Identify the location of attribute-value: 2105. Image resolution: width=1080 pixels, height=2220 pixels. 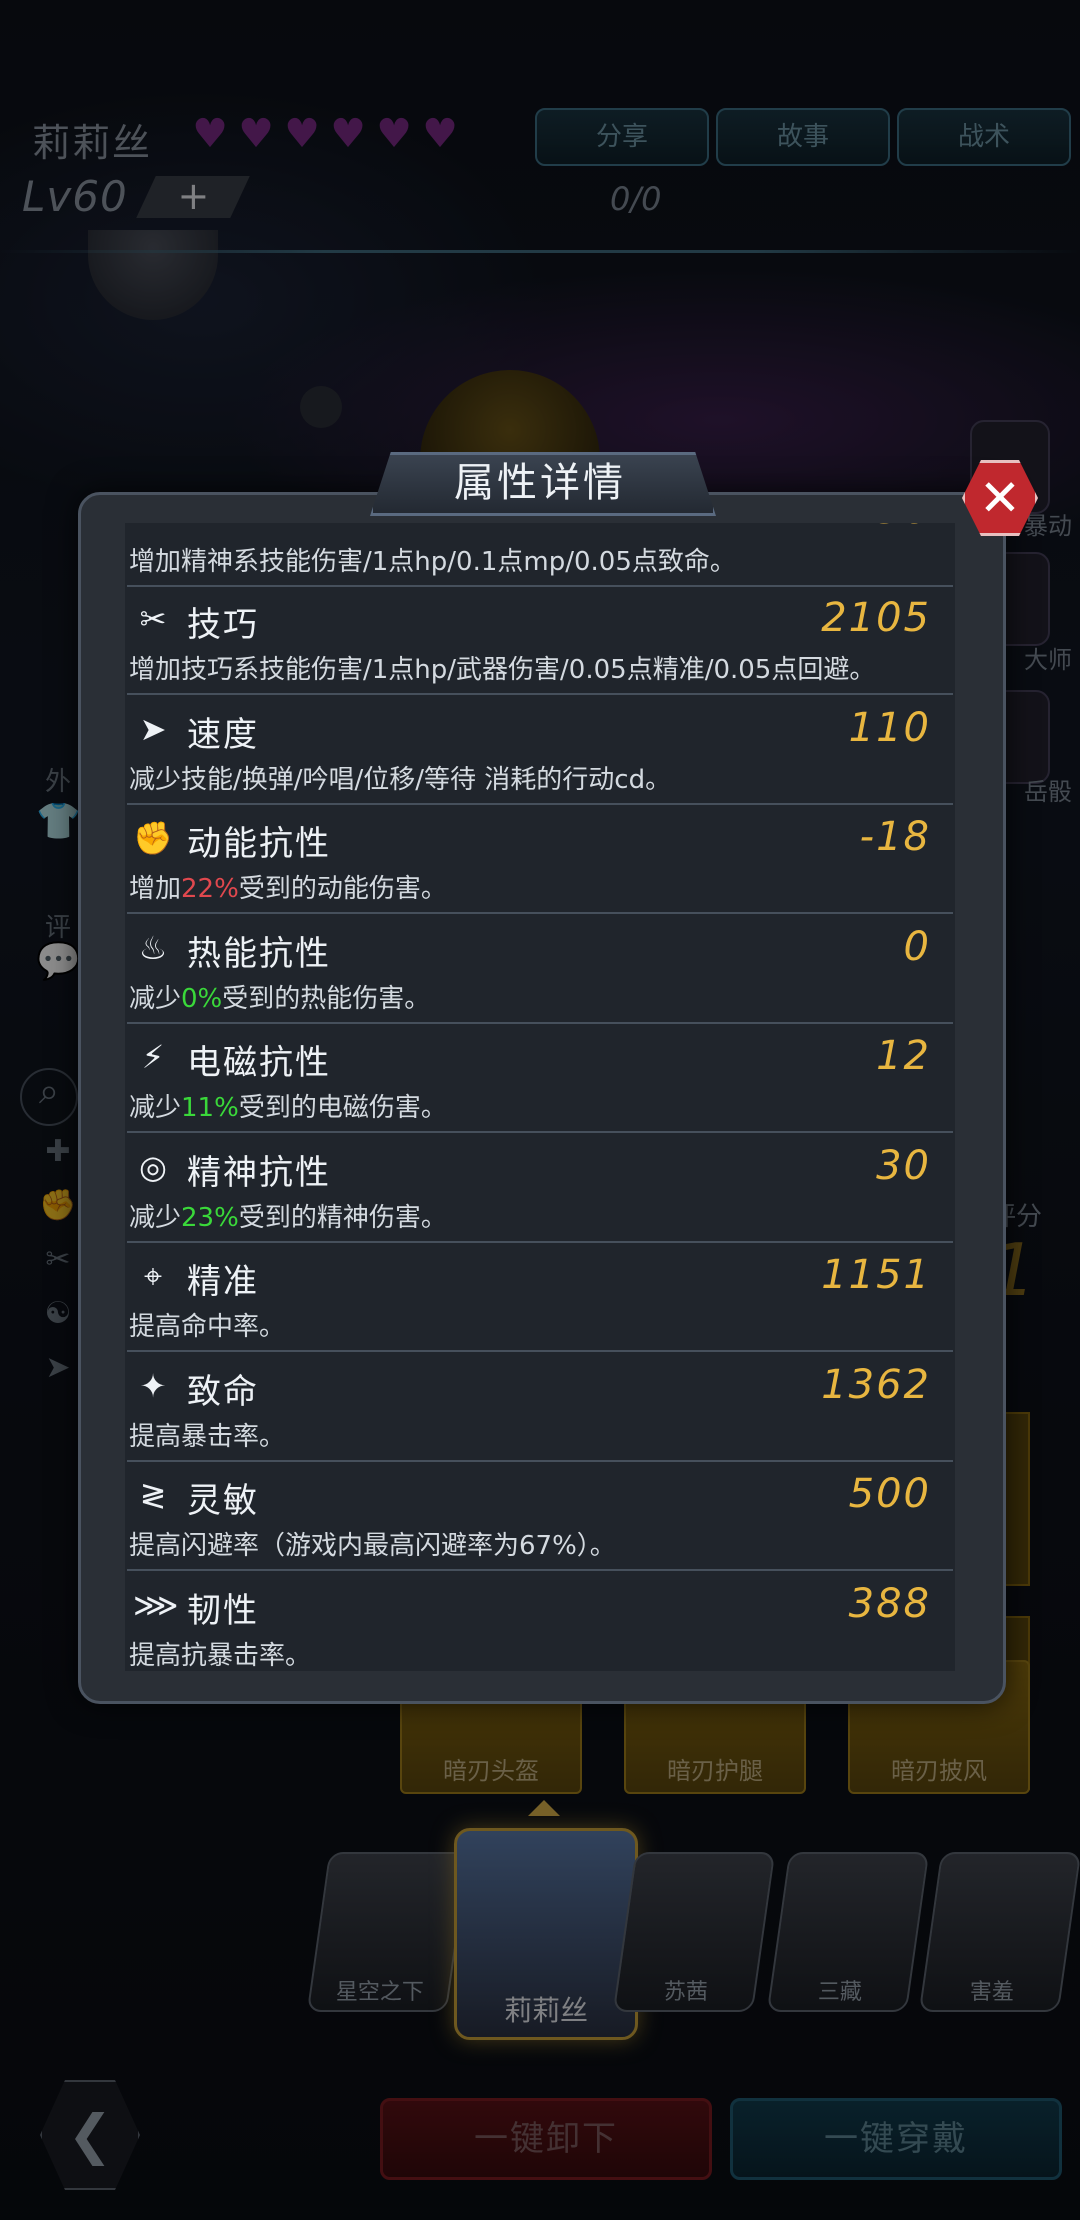
(876, 618).